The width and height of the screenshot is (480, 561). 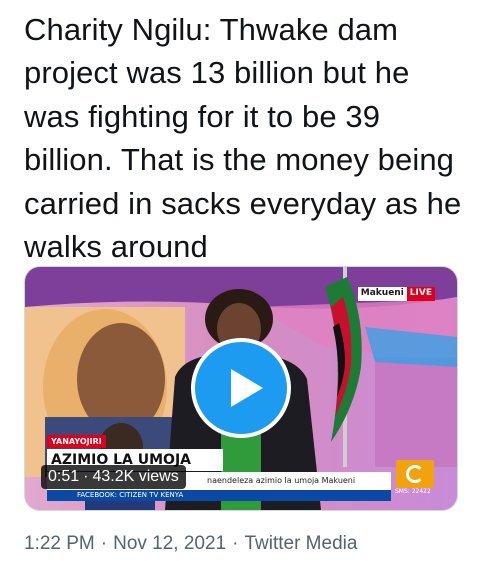 I want to click on source-link: Twitter Media, so click(x=300, y=543).